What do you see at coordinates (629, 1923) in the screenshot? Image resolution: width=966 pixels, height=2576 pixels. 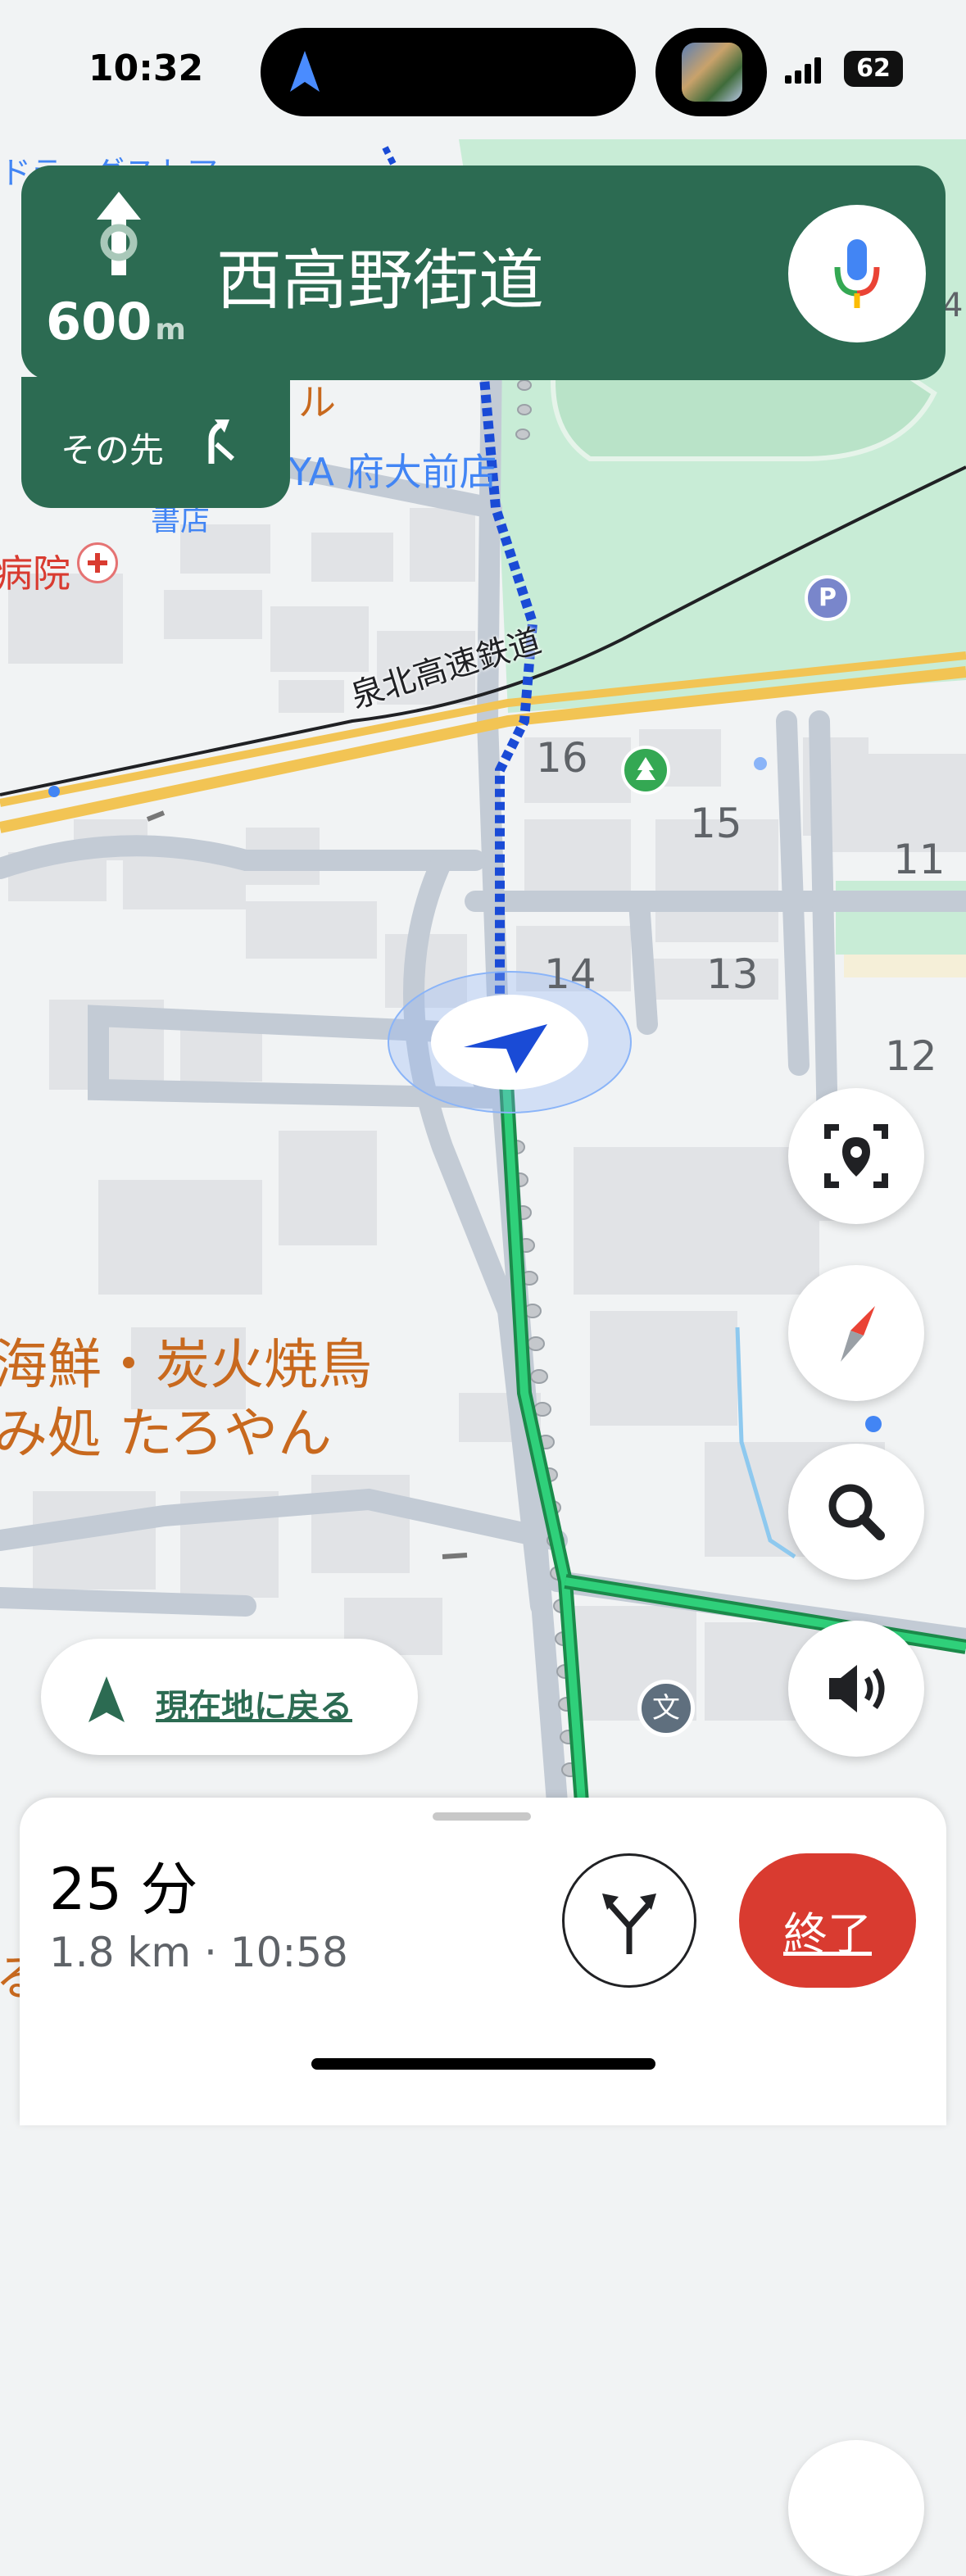 I see `alternate-routes-icon` at bounding box center [629, 1923].